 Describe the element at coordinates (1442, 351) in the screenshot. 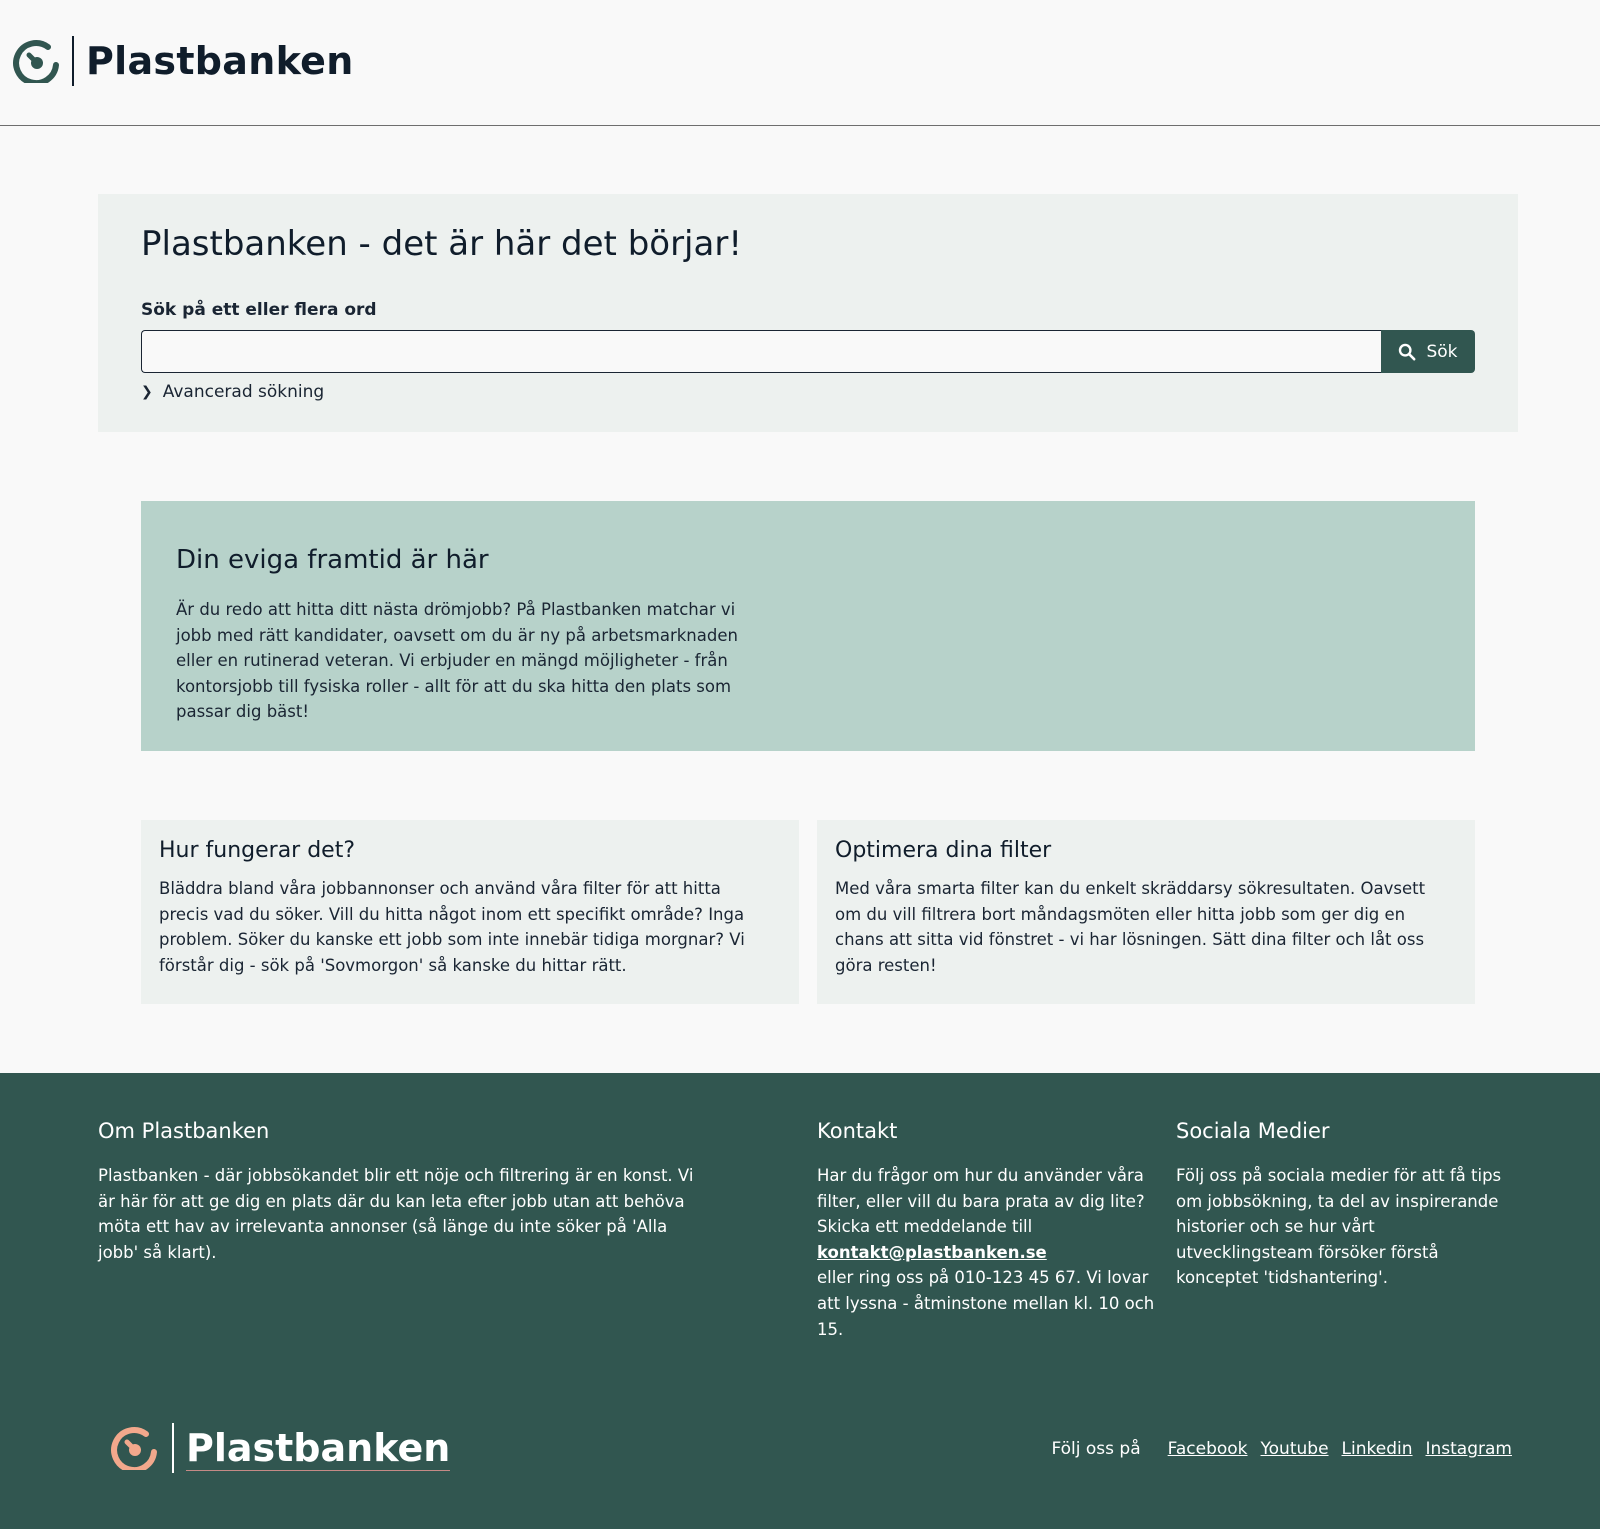

I see `search-button-label: Sök` at that location.